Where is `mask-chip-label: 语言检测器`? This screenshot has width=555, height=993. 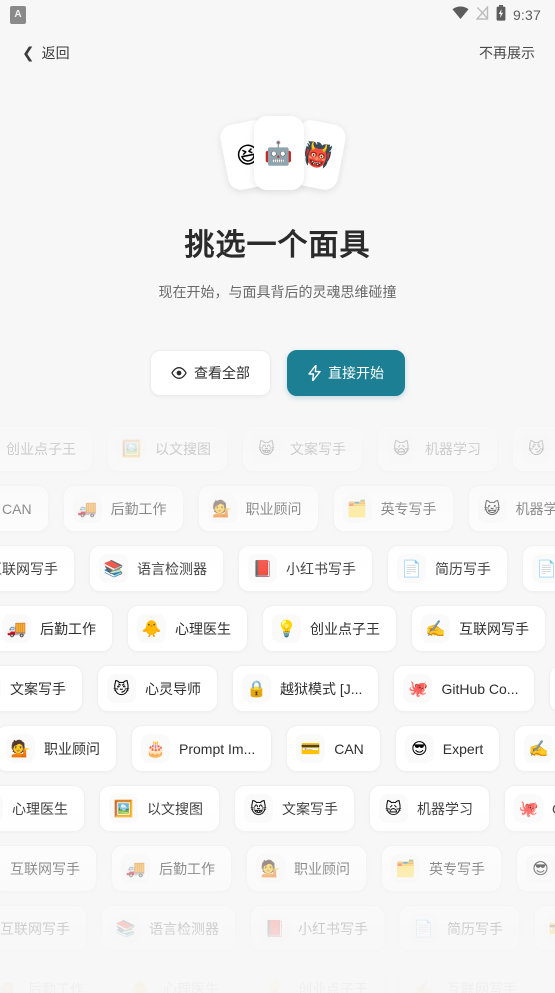
mask-chip-label: 语言检测器 is located at coordinates (172, 568).